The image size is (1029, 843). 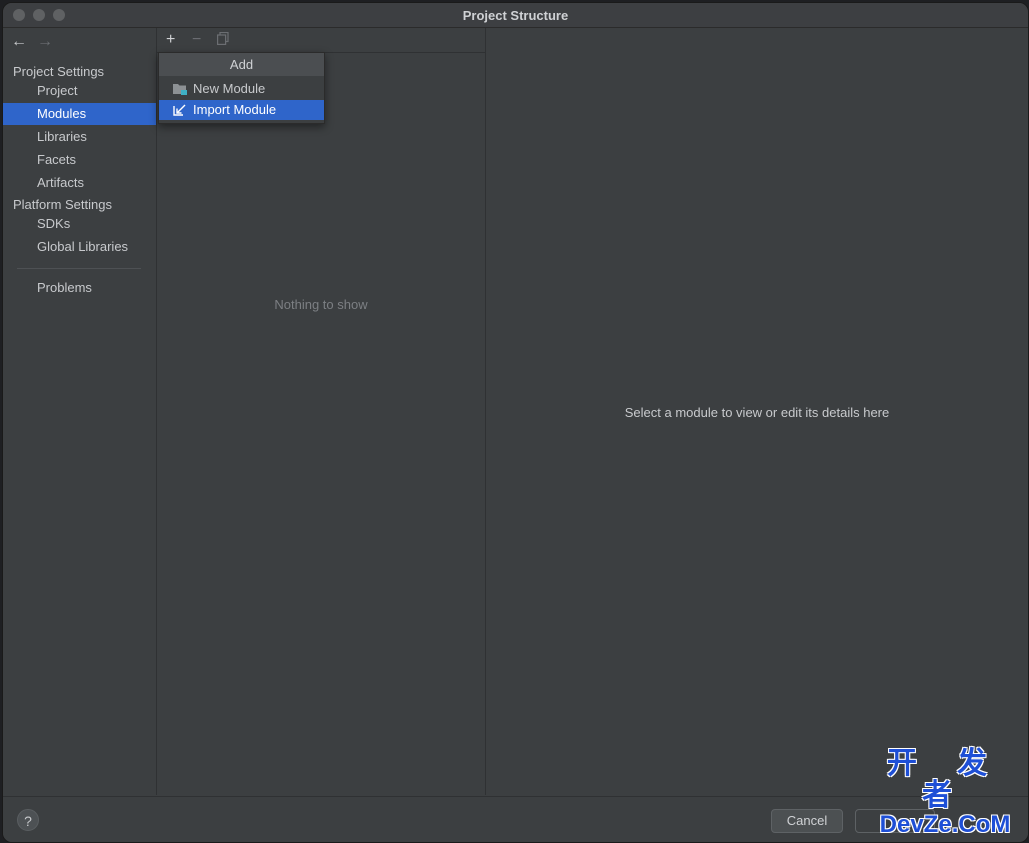 What do you see at coordinates (19, 42) in the screenshot?
I see `back-arrow-icon: ←` at bounding box center [19, 42].